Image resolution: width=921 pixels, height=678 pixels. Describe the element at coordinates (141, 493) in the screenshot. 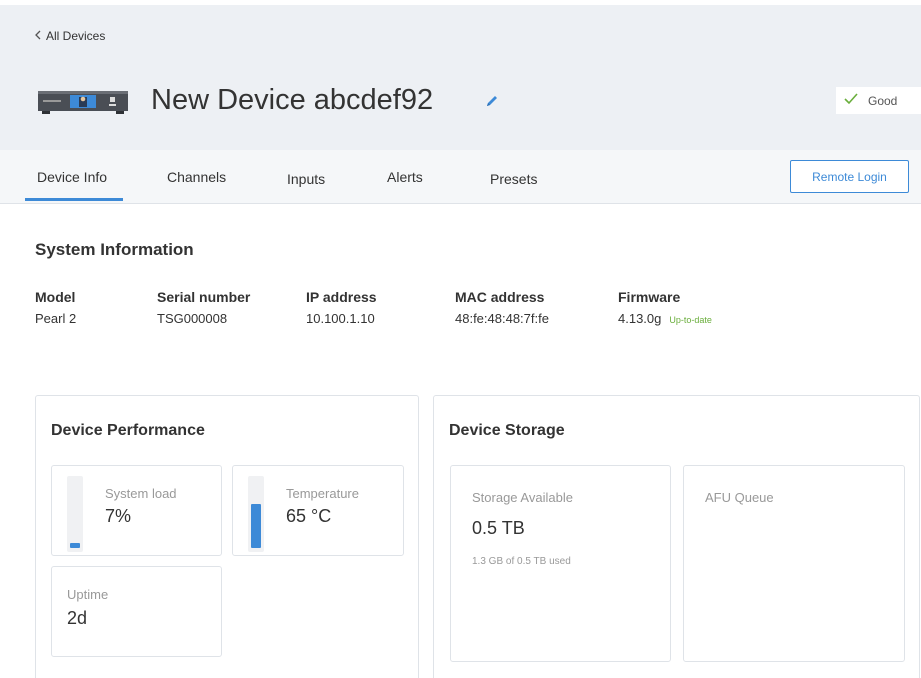

I see `system-load-label: System load` at that location.